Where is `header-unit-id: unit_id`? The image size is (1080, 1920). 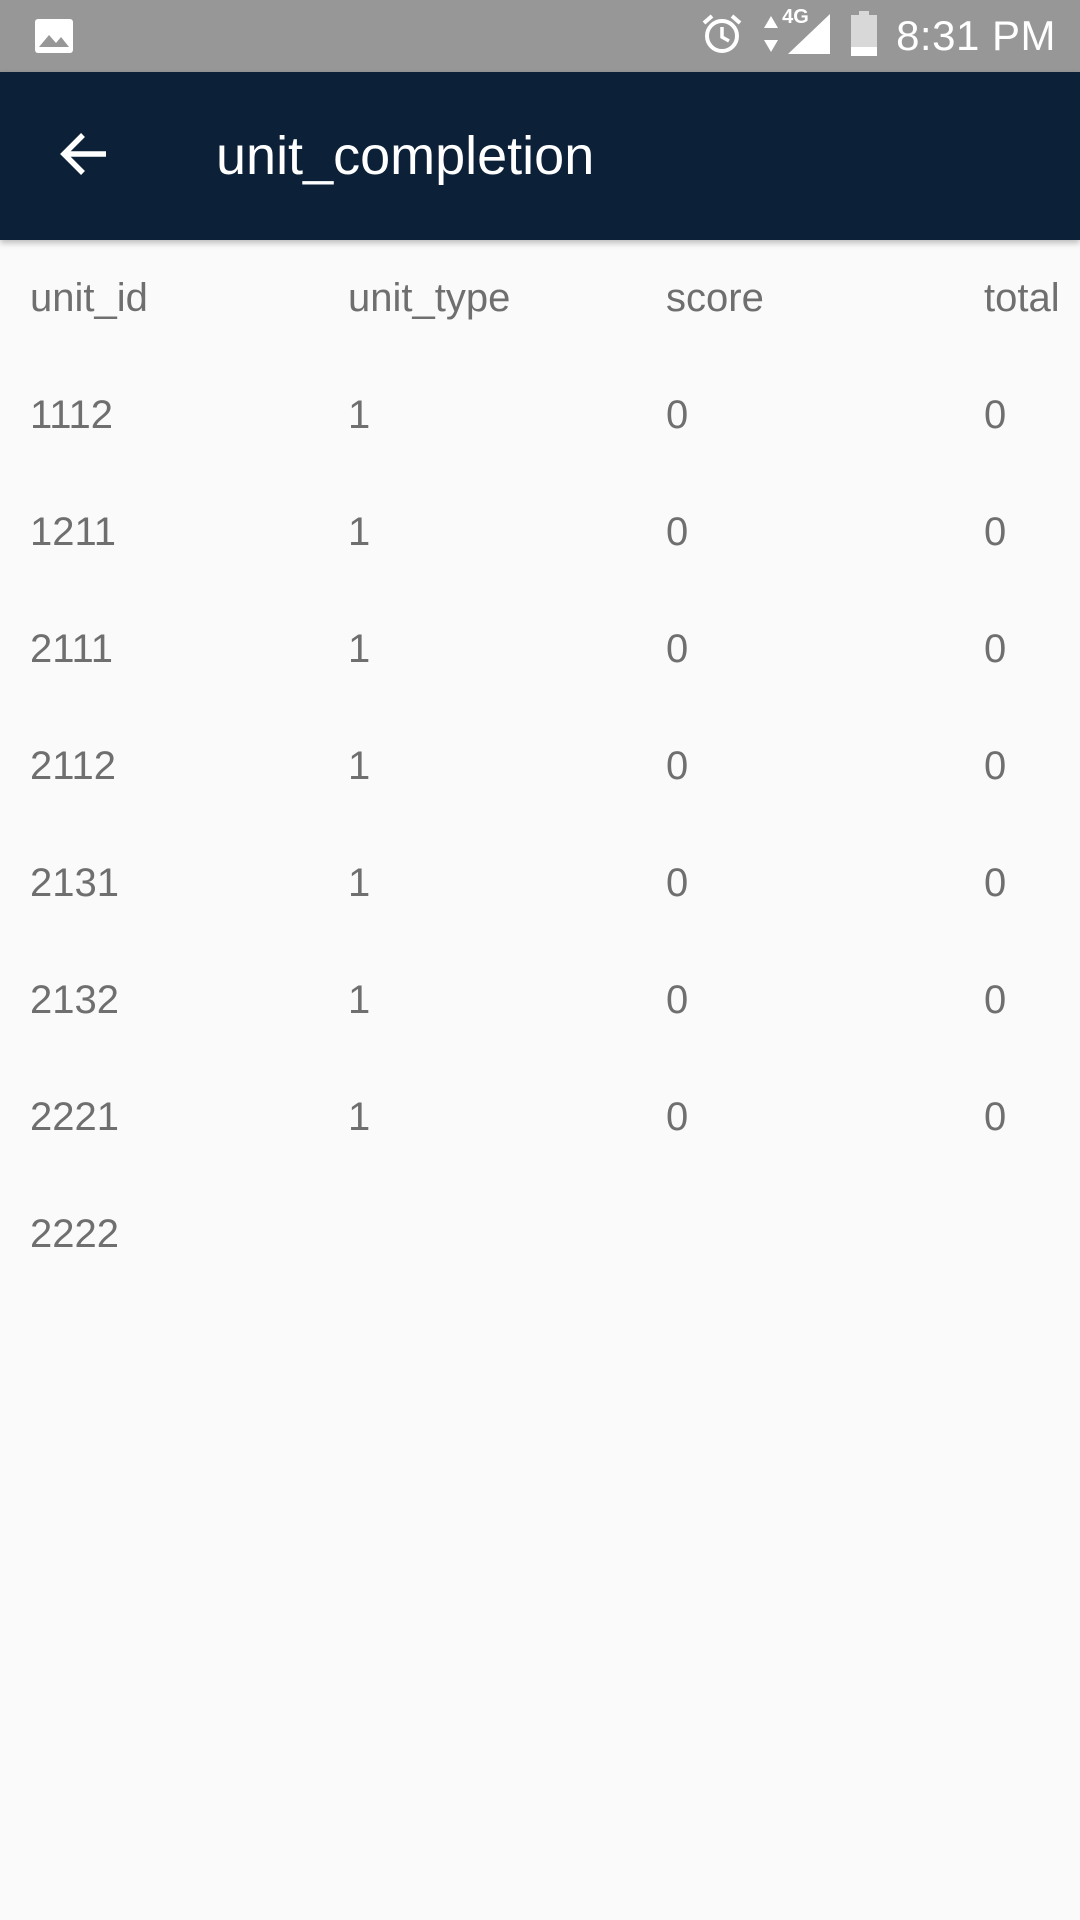
header-unit-id: unit_id is located at coordinates (89, 298).